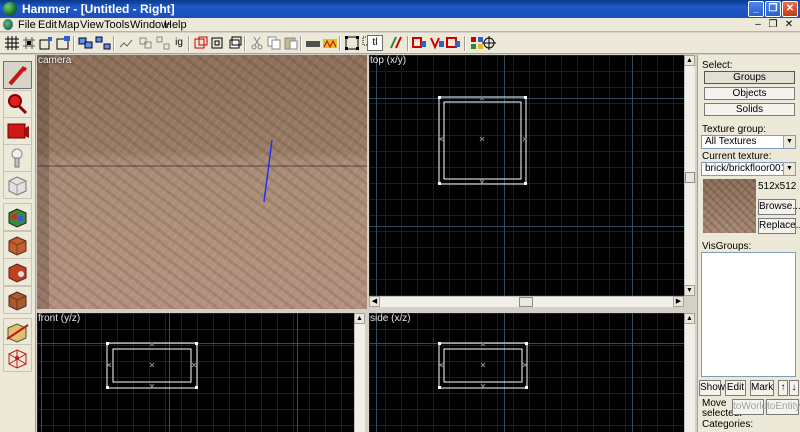 Image resolution: width=800 pixels, height=432 pixels. Describe the element at coordinates (8, 24) in the screenshot. I see `document-icon` at that location.